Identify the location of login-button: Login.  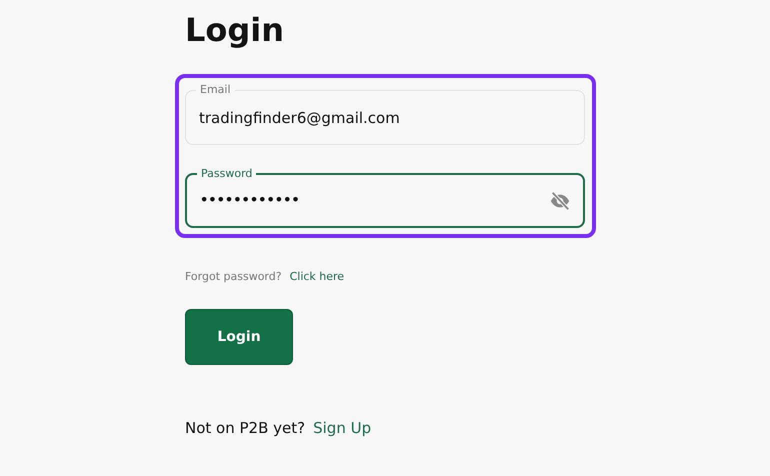
(239, 337).